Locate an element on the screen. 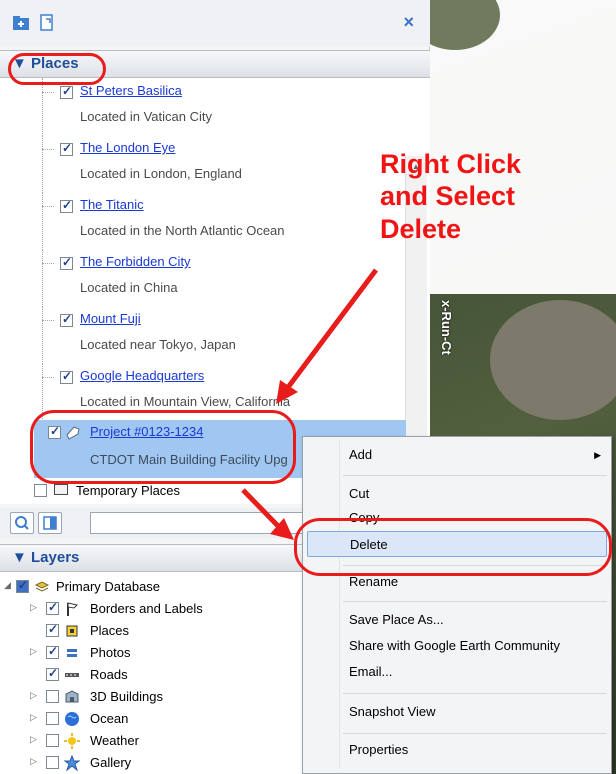  list-item: The Forbidden City Located in China is located at coordinates (205, 277).